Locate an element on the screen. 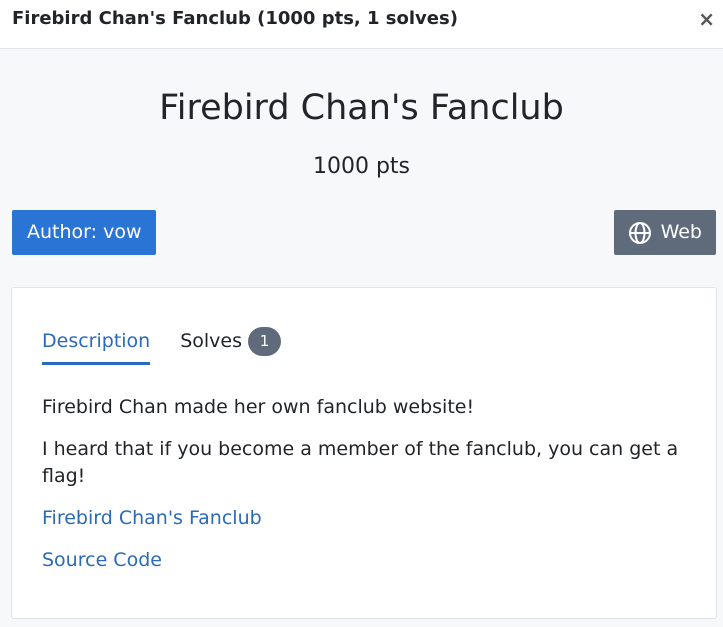  author-badge: Author: vow is located at coordinates (84, 232).